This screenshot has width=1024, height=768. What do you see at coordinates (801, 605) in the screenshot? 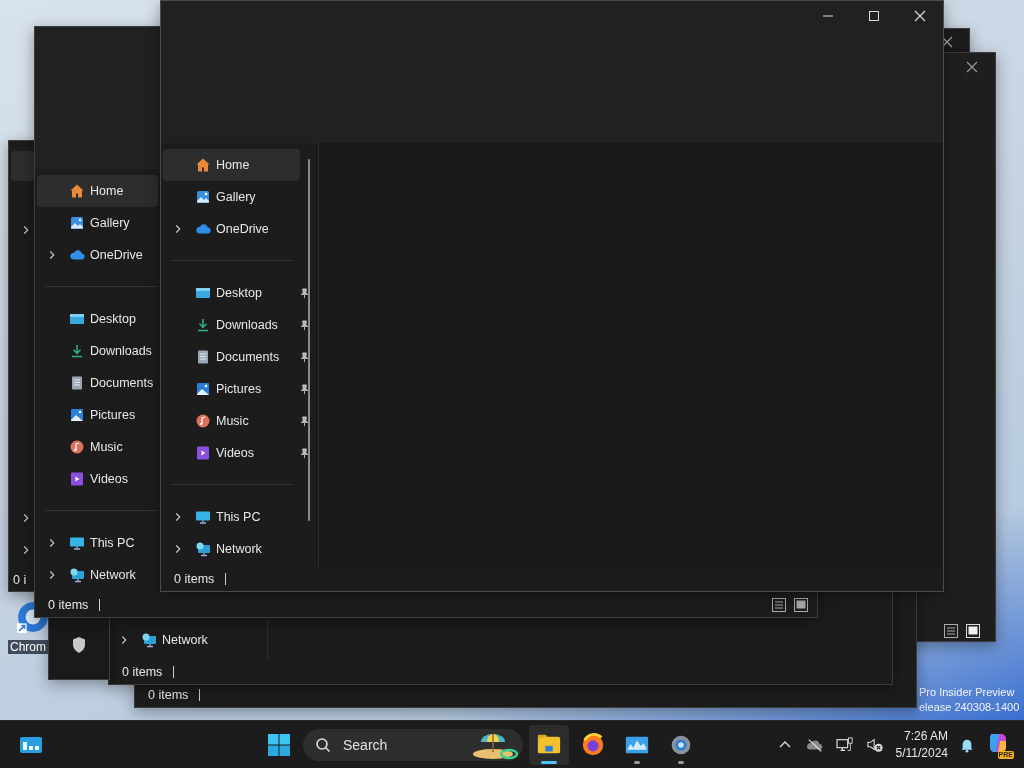
I see `tiles-view-icon` at bounding box center [801, 605].